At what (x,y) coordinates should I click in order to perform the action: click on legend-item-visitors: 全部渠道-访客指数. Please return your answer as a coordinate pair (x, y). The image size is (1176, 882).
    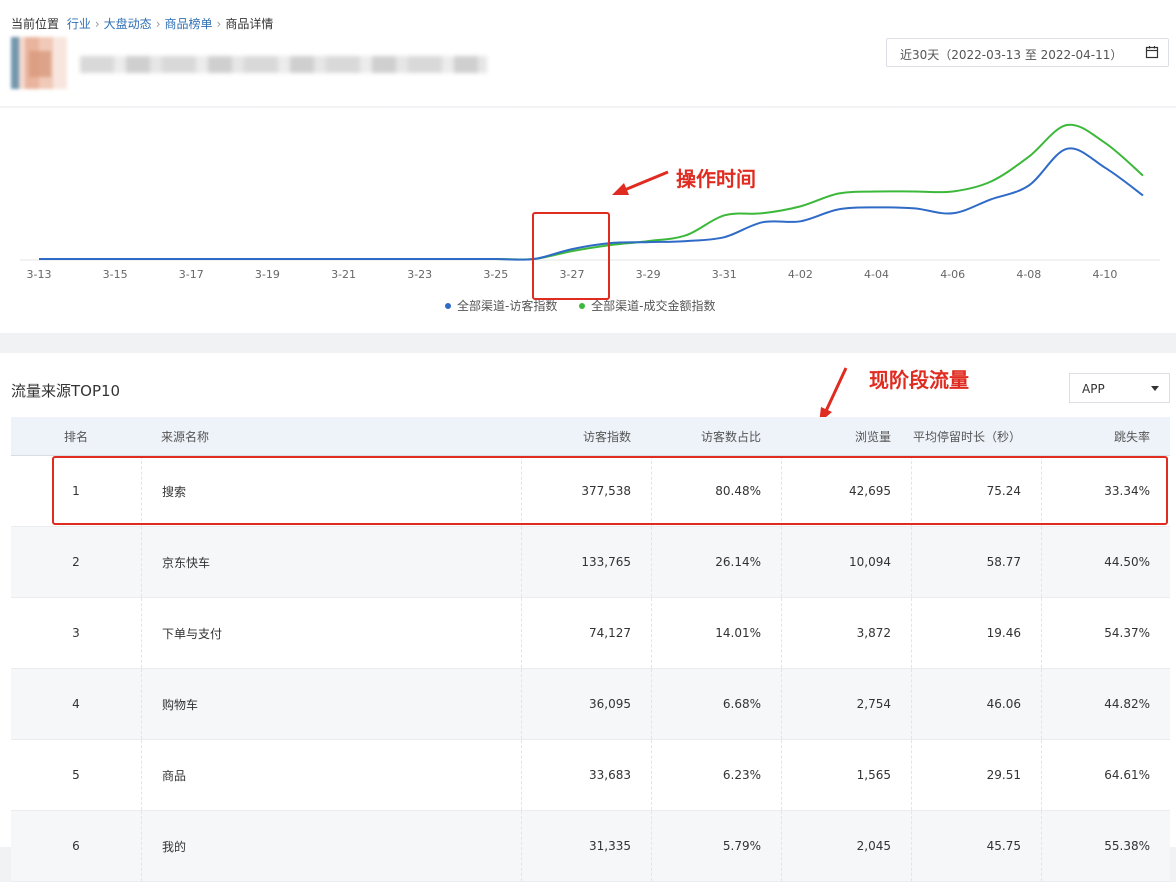
    Looking at the image, I should click on (501, 305).